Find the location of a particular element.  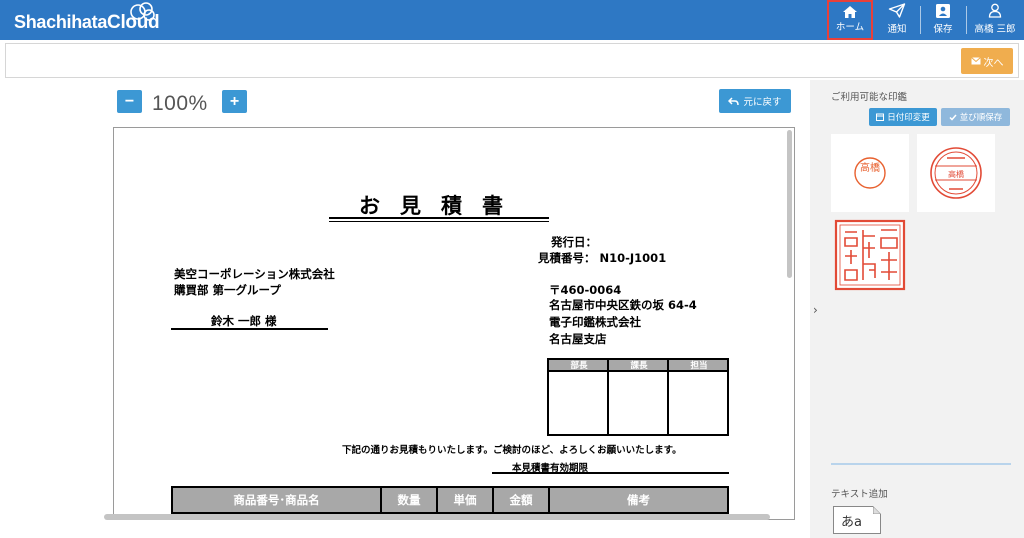

company-seal-stamp is located at coordinates (870, 255).